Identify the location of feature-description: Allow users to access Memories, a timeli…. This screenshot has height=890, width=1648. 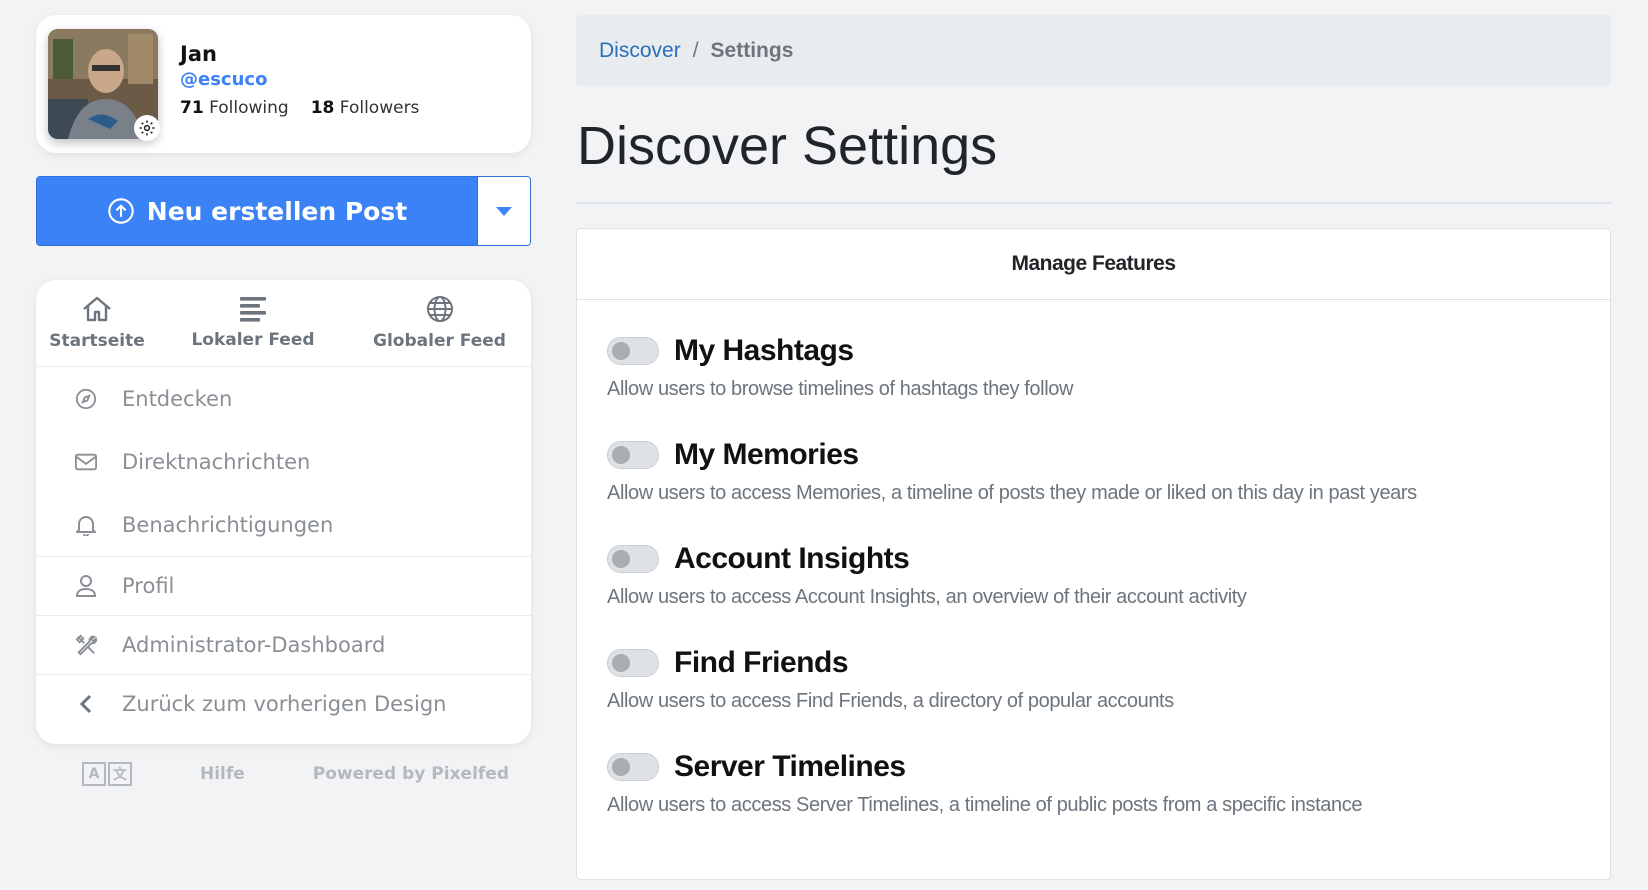
(1012, 493).